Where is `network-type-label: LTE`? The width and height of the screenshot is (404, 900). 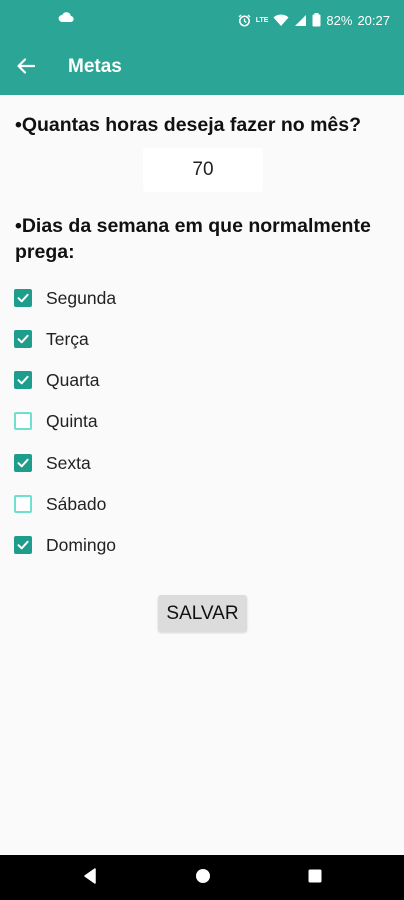
network-type-label: LTE is located at coordinates (262, 20).